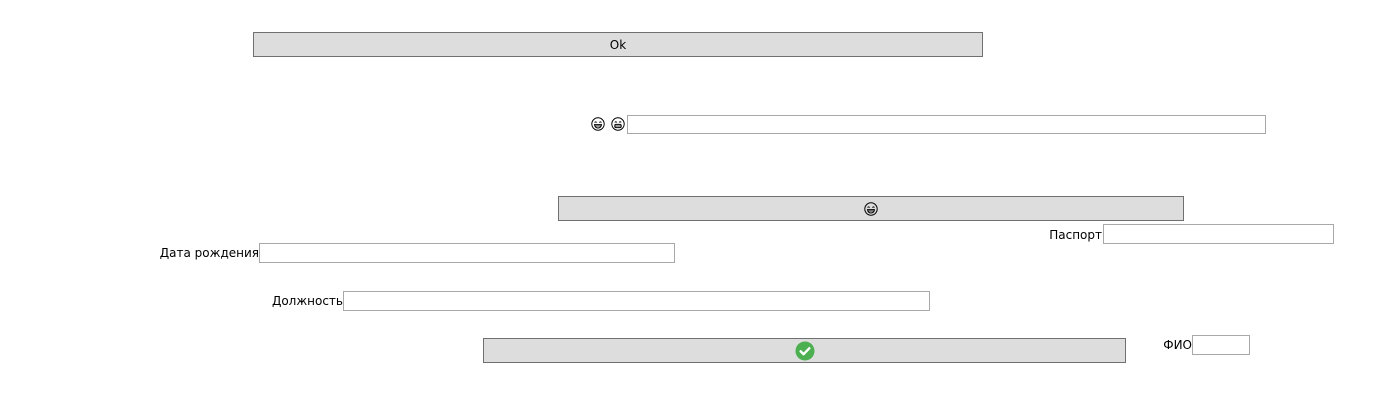  What do you see at coordinates (1221, 345) in the screenshot?
I see `full-name-field` at bounding box center [1221, 345].